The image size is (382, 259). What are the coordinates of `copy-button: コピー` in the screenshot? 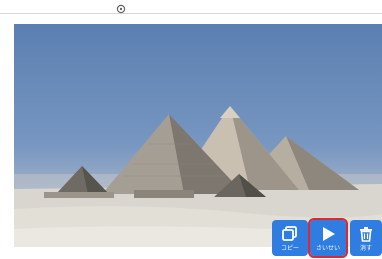 It's located at (290, 238).